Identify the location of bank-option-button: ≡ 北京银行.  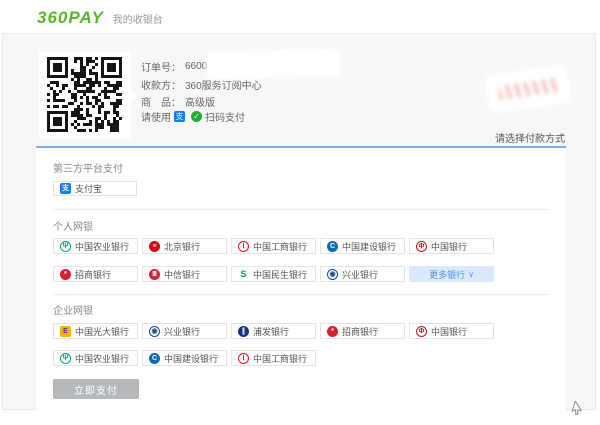
(184, 246).